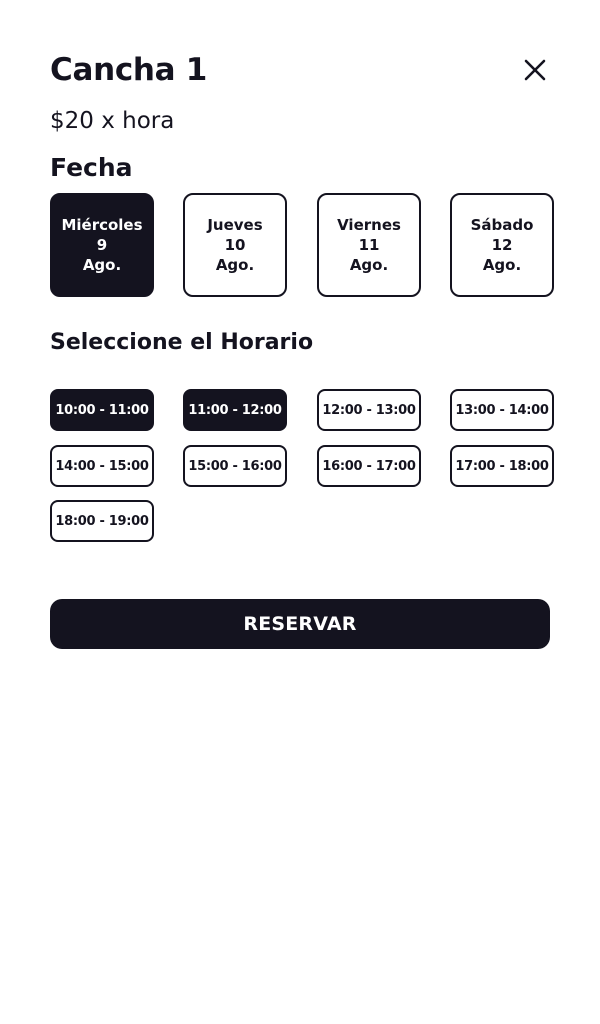  I want to click on date-card-sabado: Sábado 12 Ago., so click(502, 245).